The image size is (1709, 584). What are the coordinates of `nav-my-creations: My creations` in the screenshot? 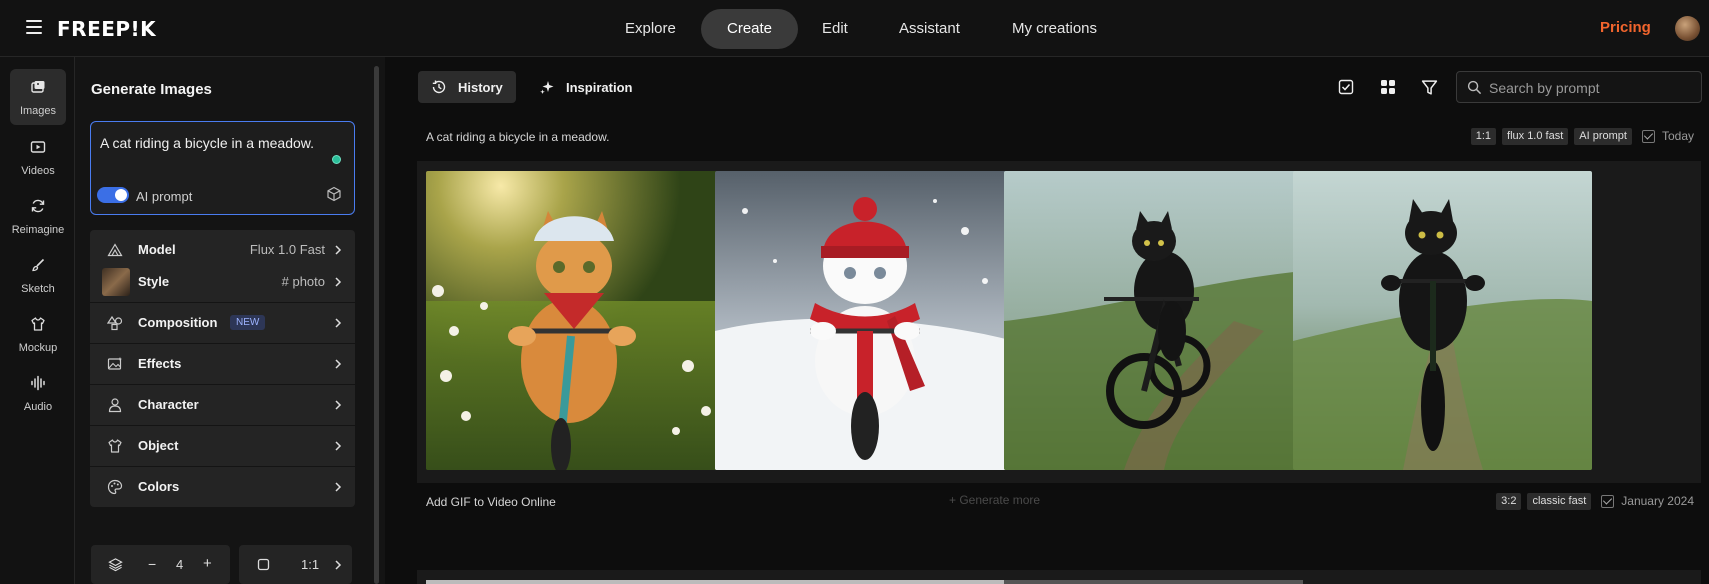 It's located at (1054, 29).